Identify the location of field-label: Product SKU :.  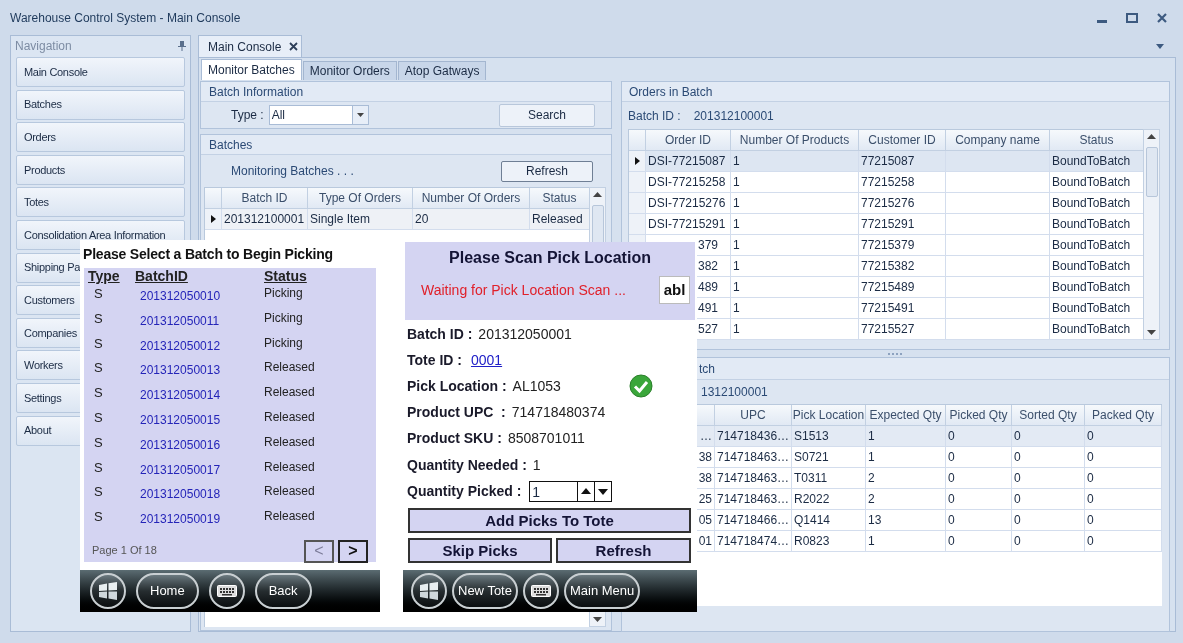
(454, 439).